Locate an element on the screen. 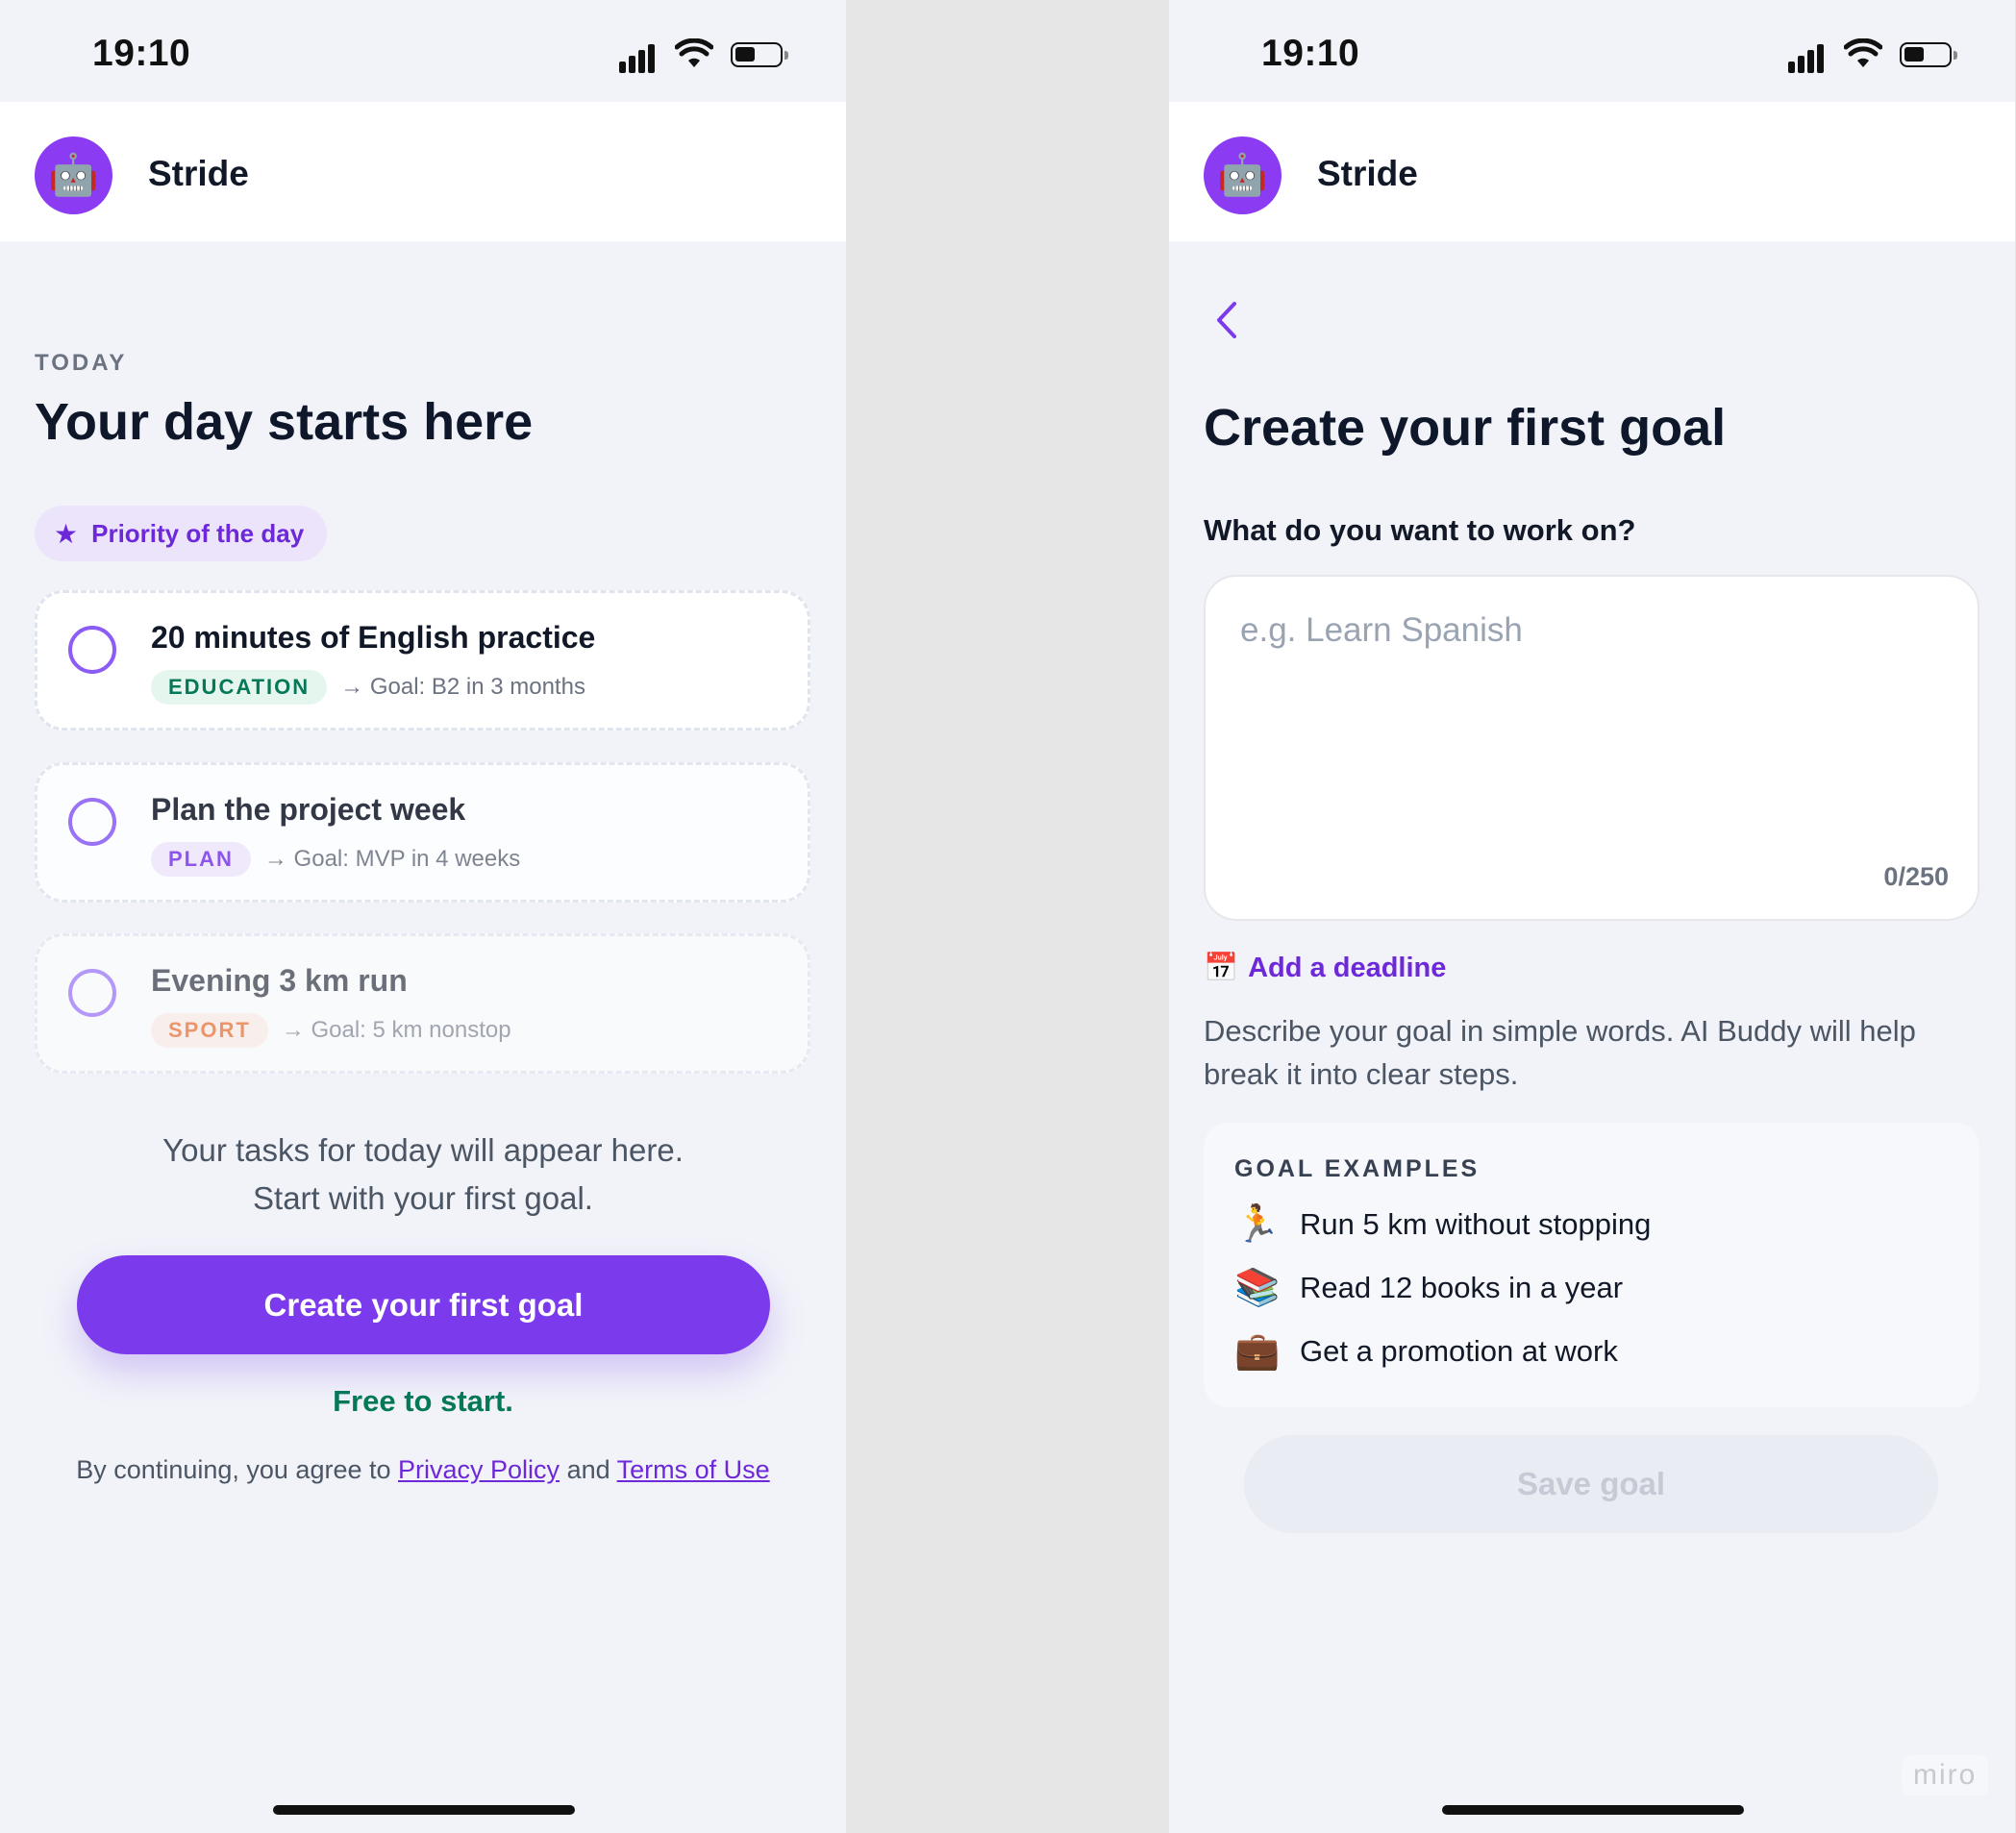  task-title: Evening 3 km run is located at coordinates (279, 980).